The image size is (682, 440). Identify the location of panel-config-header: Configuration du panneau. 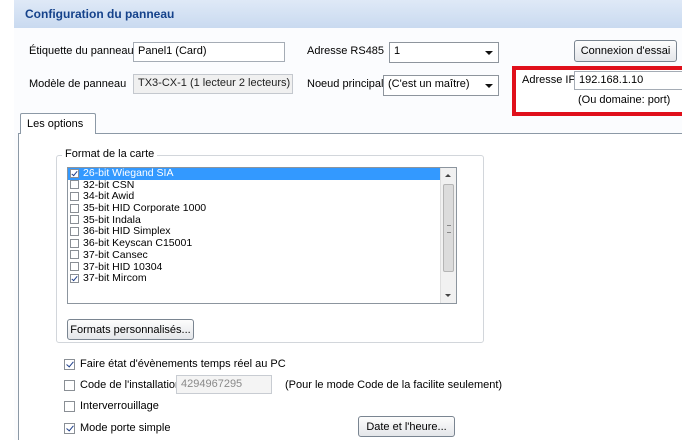
(348, 14).